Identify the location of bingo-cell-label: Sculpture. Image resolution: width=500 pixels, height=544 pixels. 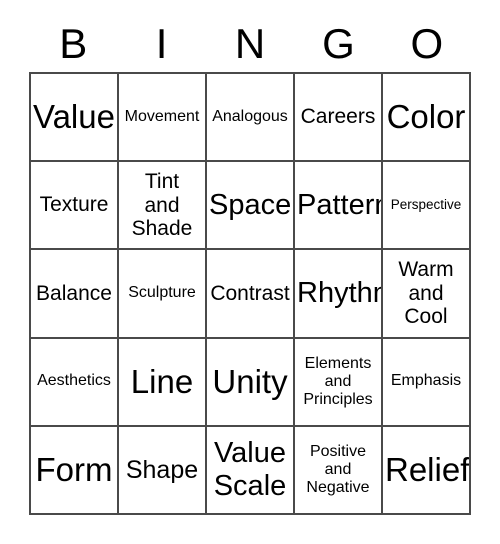
(162, 293).